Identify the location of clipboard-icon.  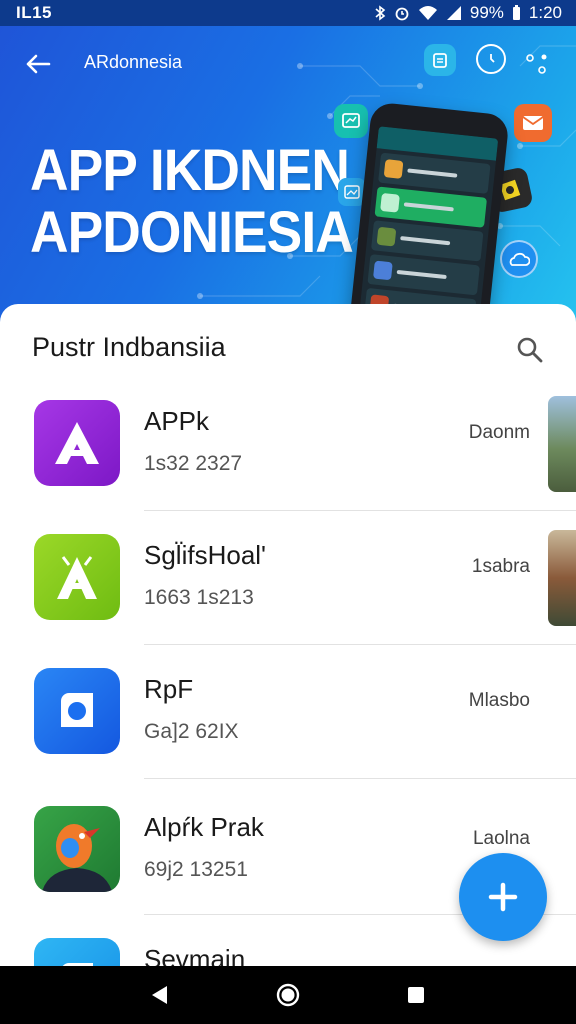
(440, 60).